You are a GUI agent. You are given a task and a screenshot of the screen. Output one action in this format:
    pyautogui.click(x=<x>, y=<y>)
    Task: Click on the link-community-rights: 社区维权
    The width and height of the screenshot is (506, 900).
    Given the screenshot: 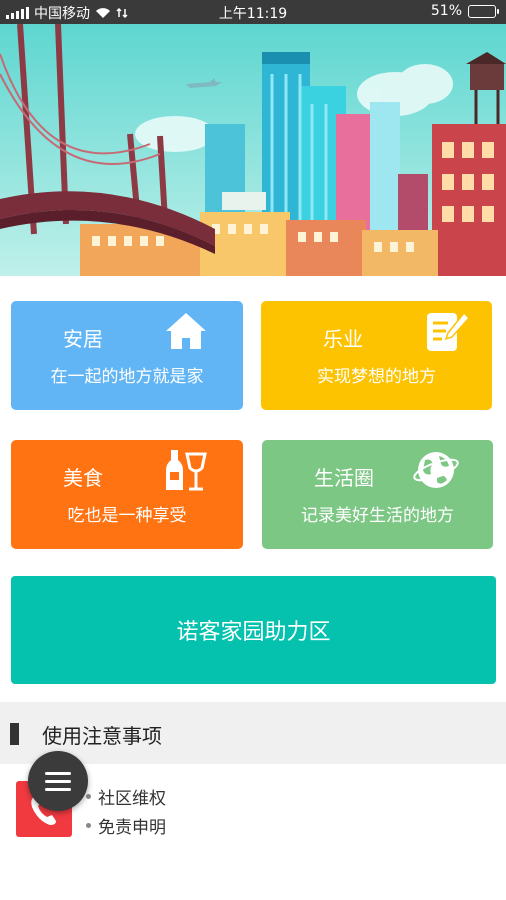 What is the action you would take?
    pyautogui.click(x=126, y=796)
    